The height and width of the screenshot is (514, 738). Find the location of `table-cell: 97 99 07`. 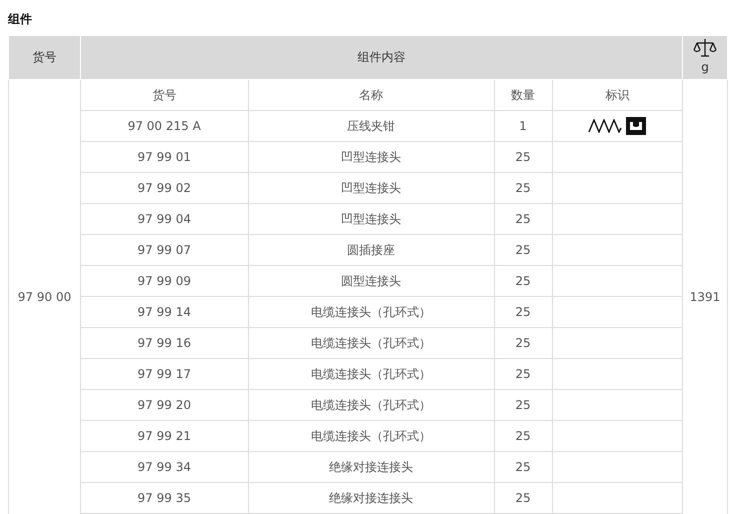

table-cell: 97 99 07 is located at coordinates (164, 250).